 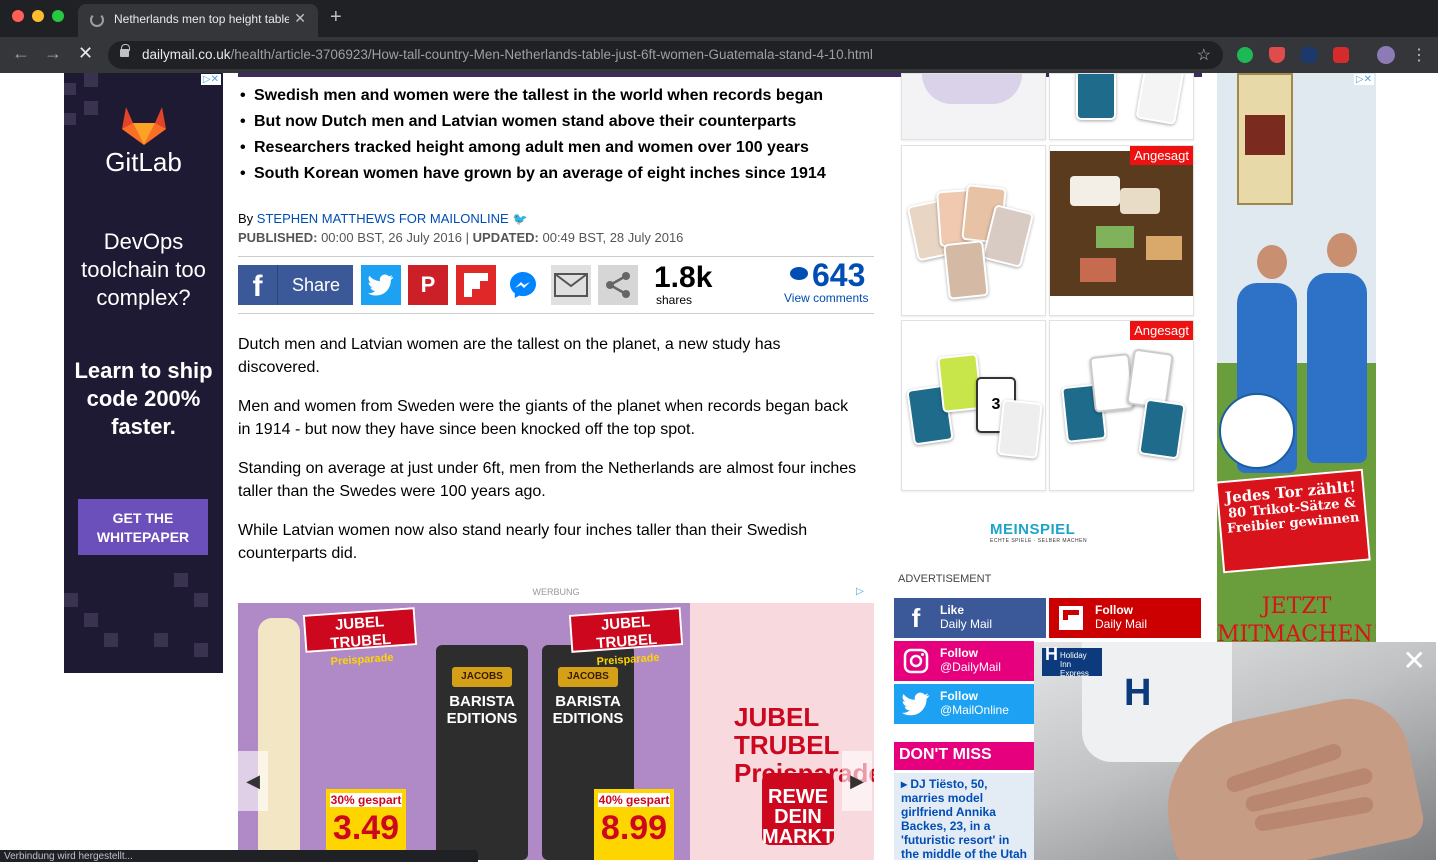 What do you see at coordinates (198, 20) in the screenshot?
I see `browser-tab: Netherlands men top height table ✕` at bounding box center [198, 20].